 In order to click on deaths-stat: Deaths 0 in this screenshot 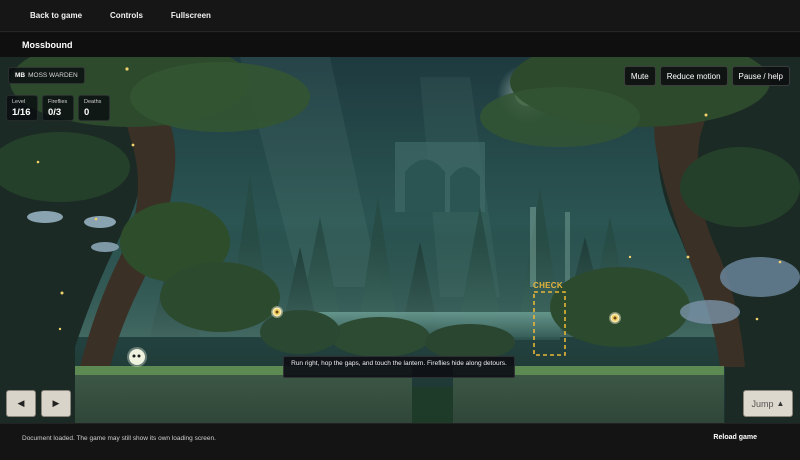, I will do `click(94, 108)`.